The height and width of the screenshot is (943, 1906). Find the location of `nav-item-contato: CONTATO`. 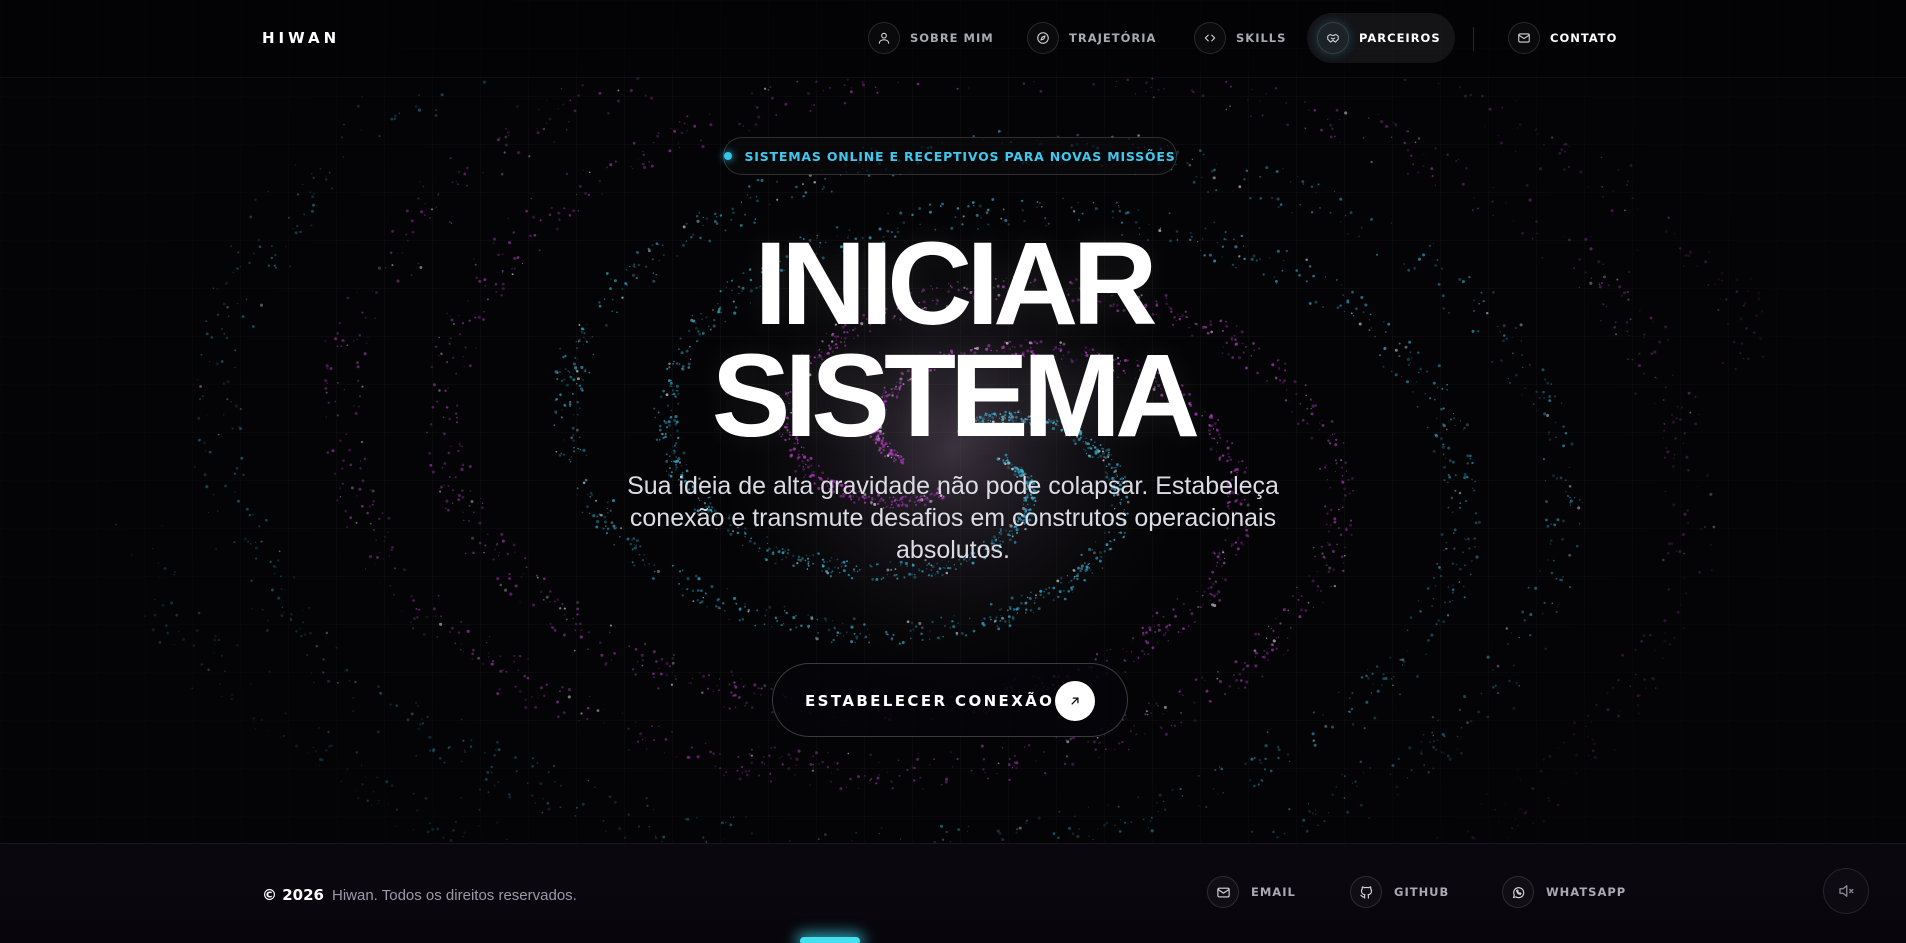

nav-item-contato: CONTATO is located at coordinates (1564, 38).